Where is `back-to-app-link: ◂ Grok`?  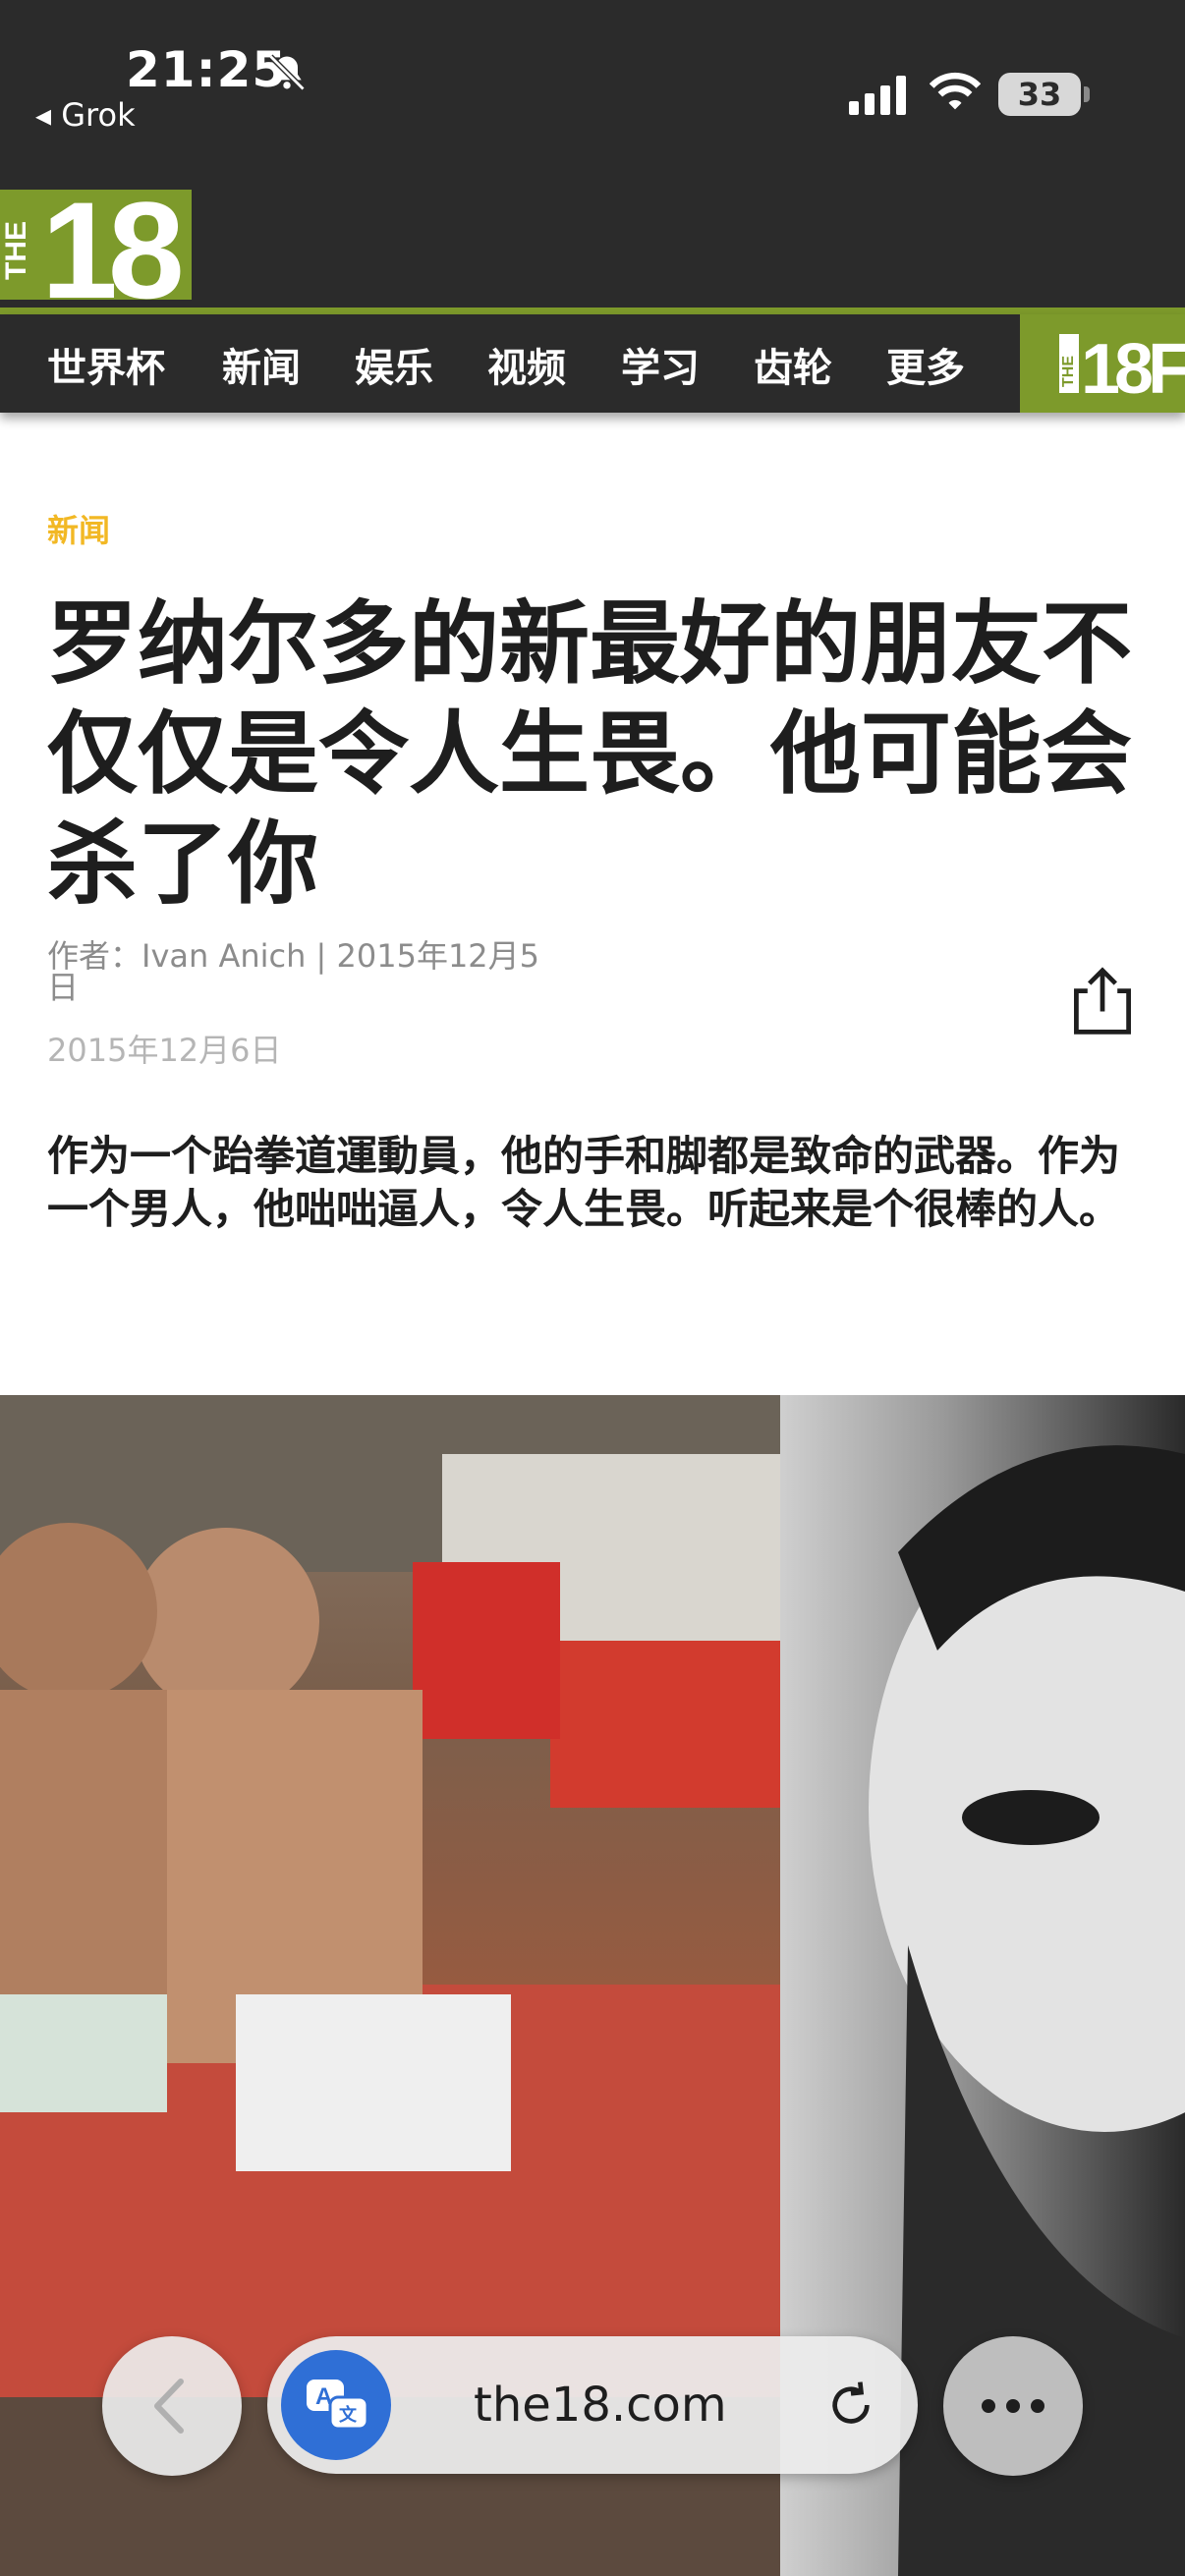 back-to-app-link: ◂ Grok is located at coordinates (85, 115).